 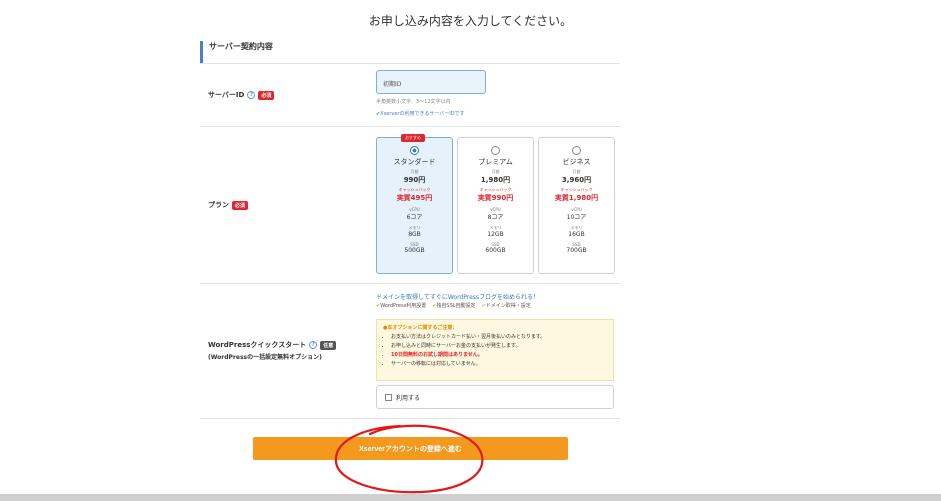 I want to click on plan-price: 3,960円, so click(x=576, y=180).